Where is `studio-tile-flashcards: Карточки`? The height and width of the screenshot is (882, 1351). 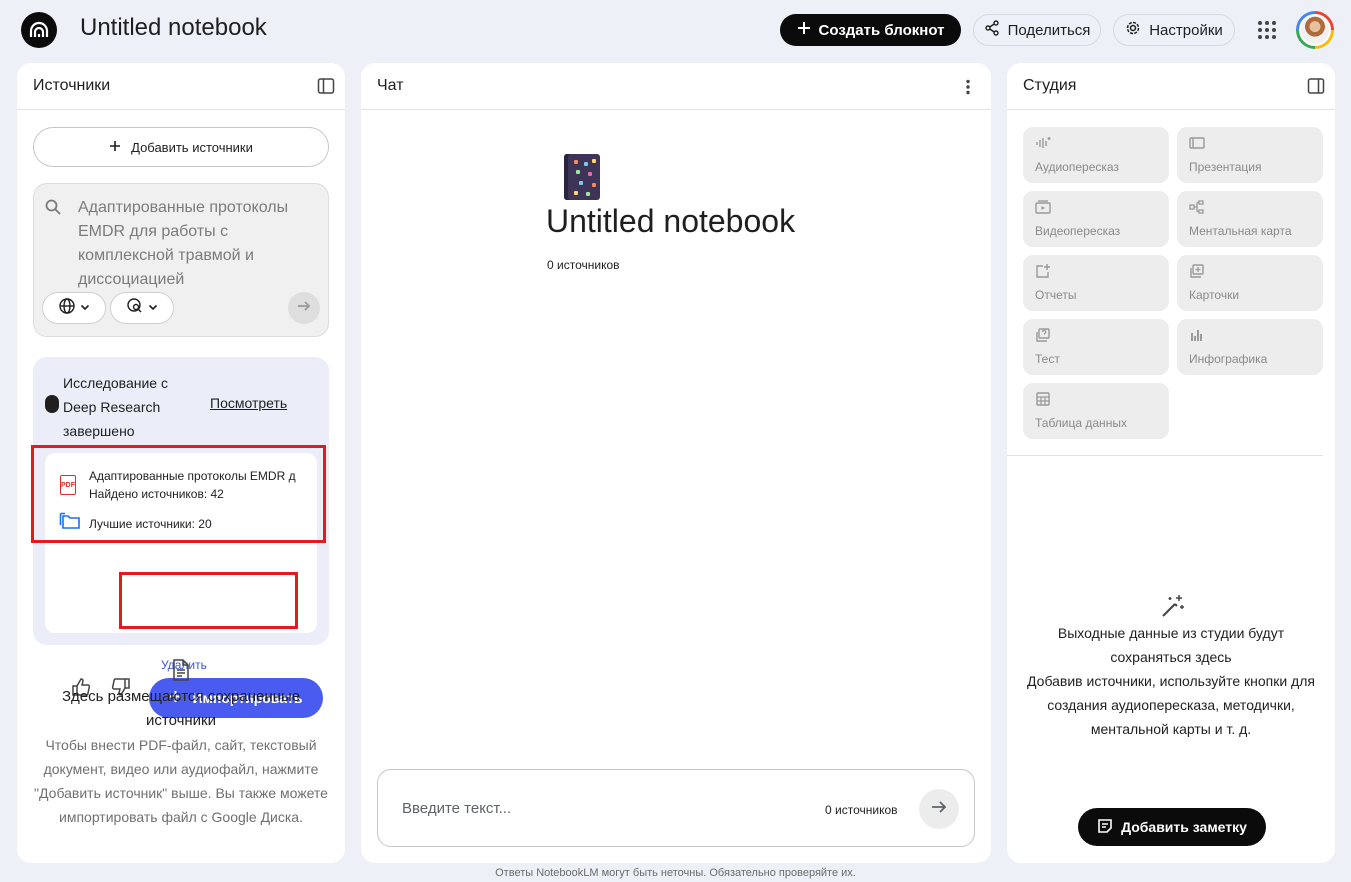
studio-tile-flashcards: Карточки is located at coordinates (1250, 283).